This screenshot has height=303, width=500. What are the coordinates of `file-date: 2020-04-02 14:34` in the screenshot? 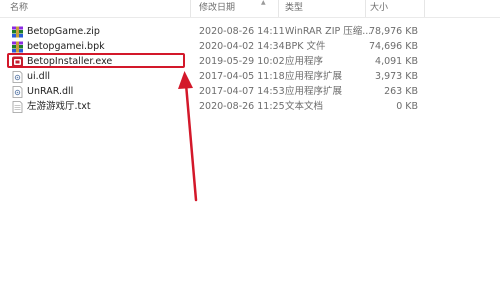 It's located at (242, 46).